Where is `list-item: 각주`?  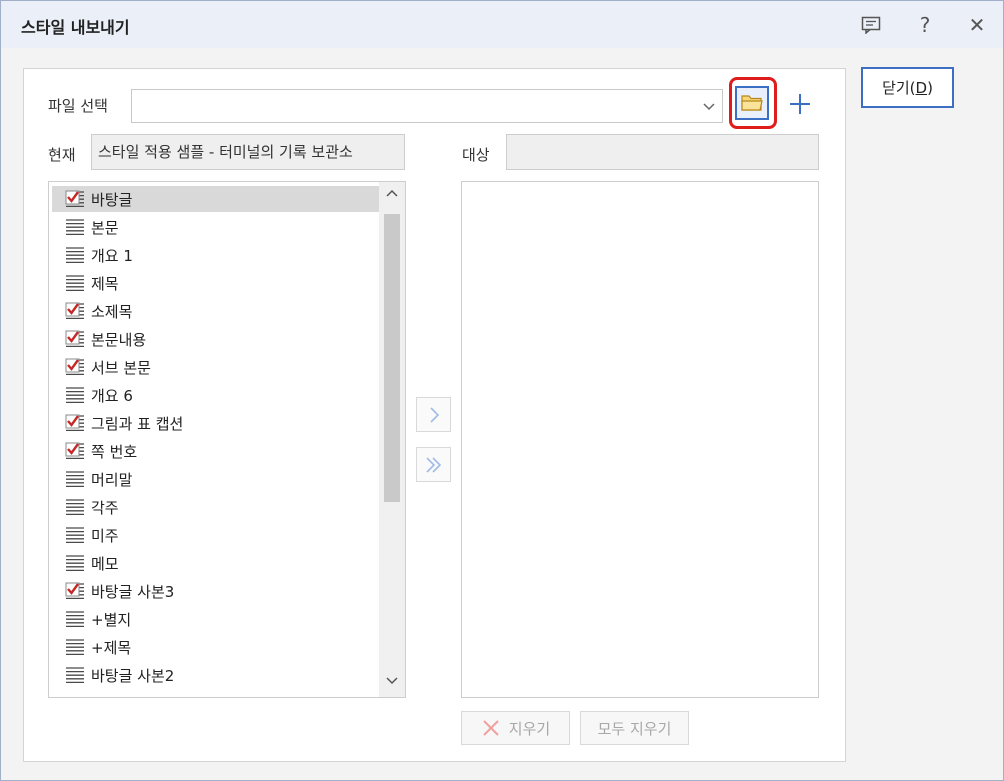
list-item: 각주 is located at coordinates (215, 507).